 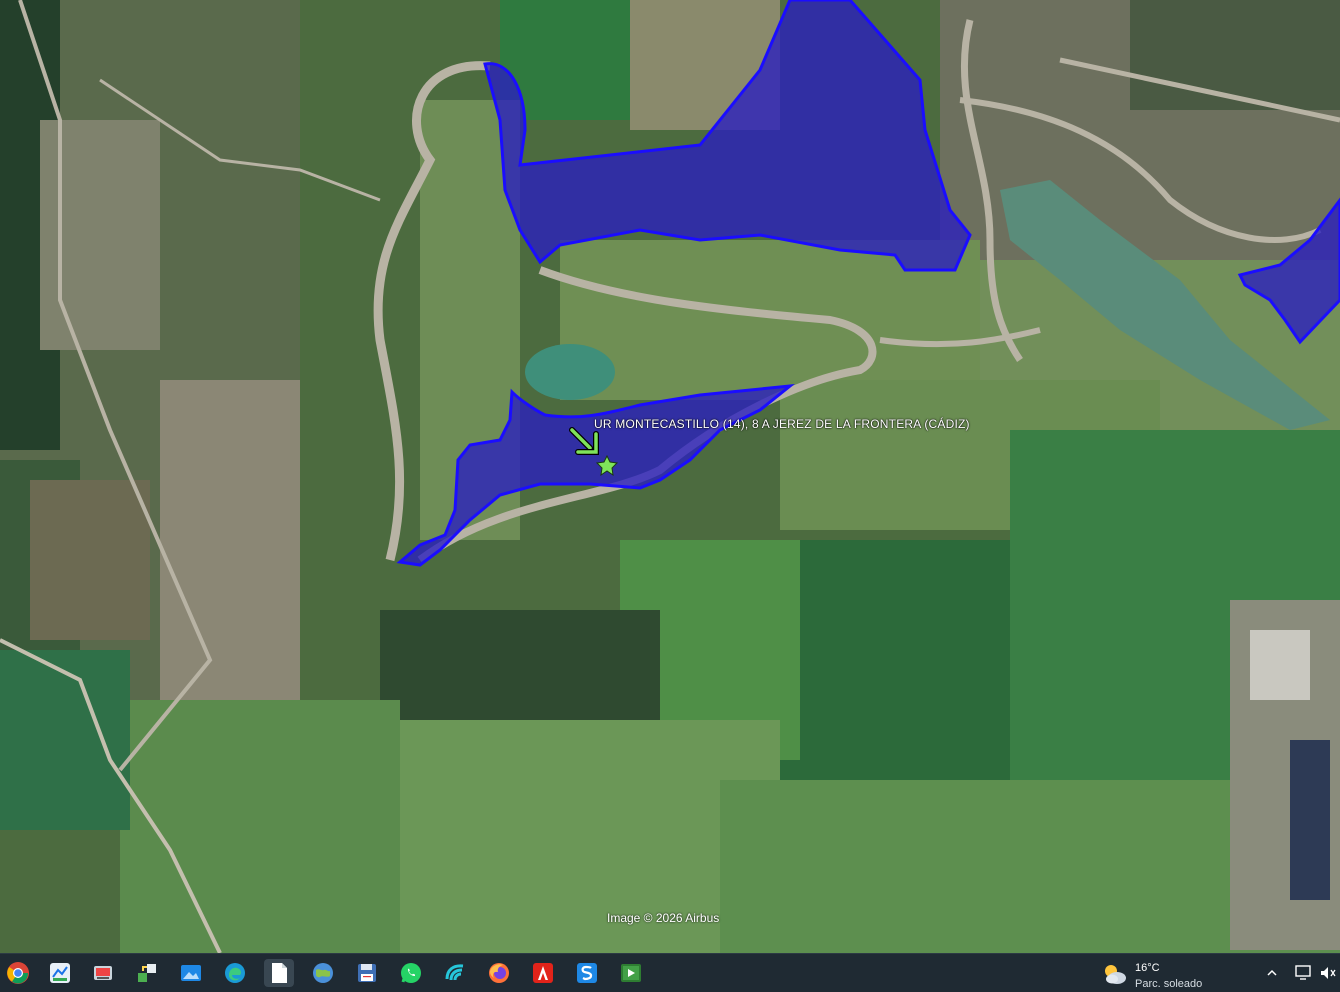 What do you see at coordinates (1115, 974) in the screenshot?
I see `partly-sunny-icon` at bounding box center [1115, 974].